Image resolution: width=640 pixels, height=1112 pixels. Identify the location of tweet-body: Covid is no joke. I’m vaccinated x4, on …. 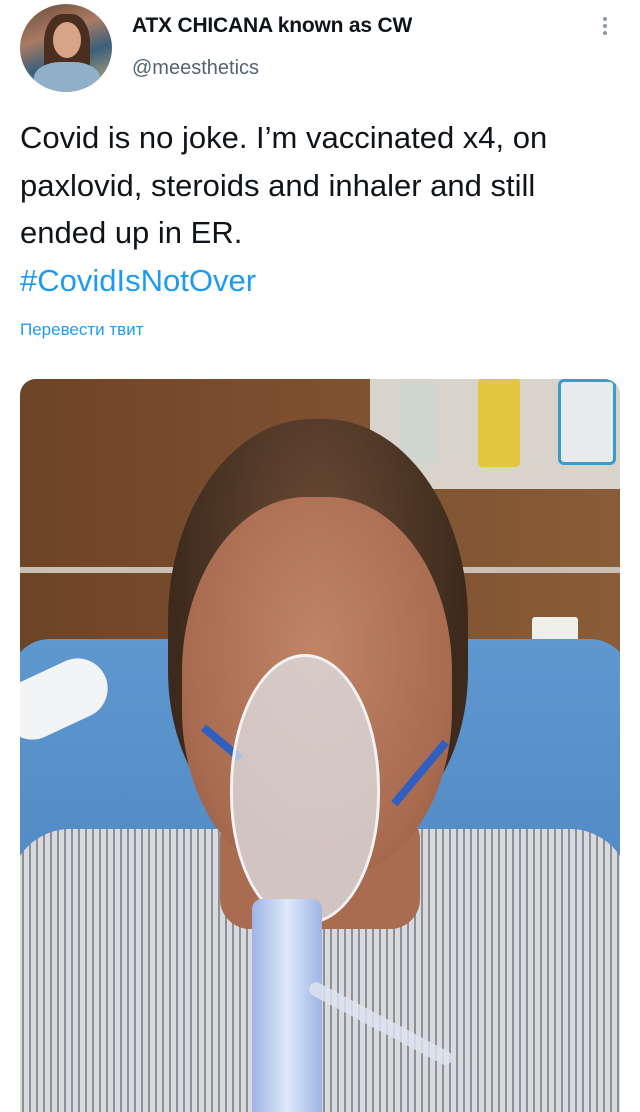
(284, 185).